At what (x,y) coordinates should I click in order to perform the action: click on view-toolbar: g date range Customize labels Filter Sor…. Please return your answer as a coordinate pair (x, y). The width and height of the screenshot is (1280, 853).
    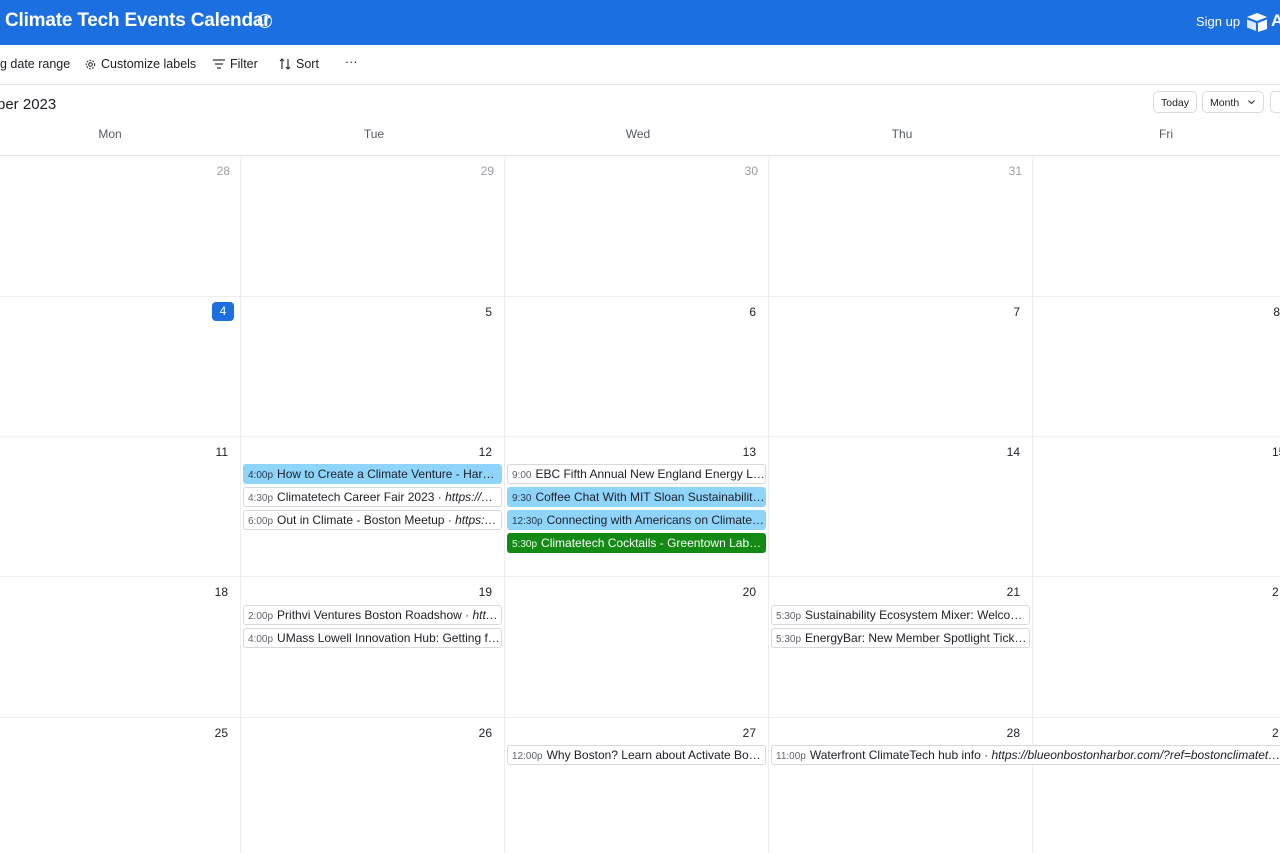
    Looking at the image, I should click on (640, 65).